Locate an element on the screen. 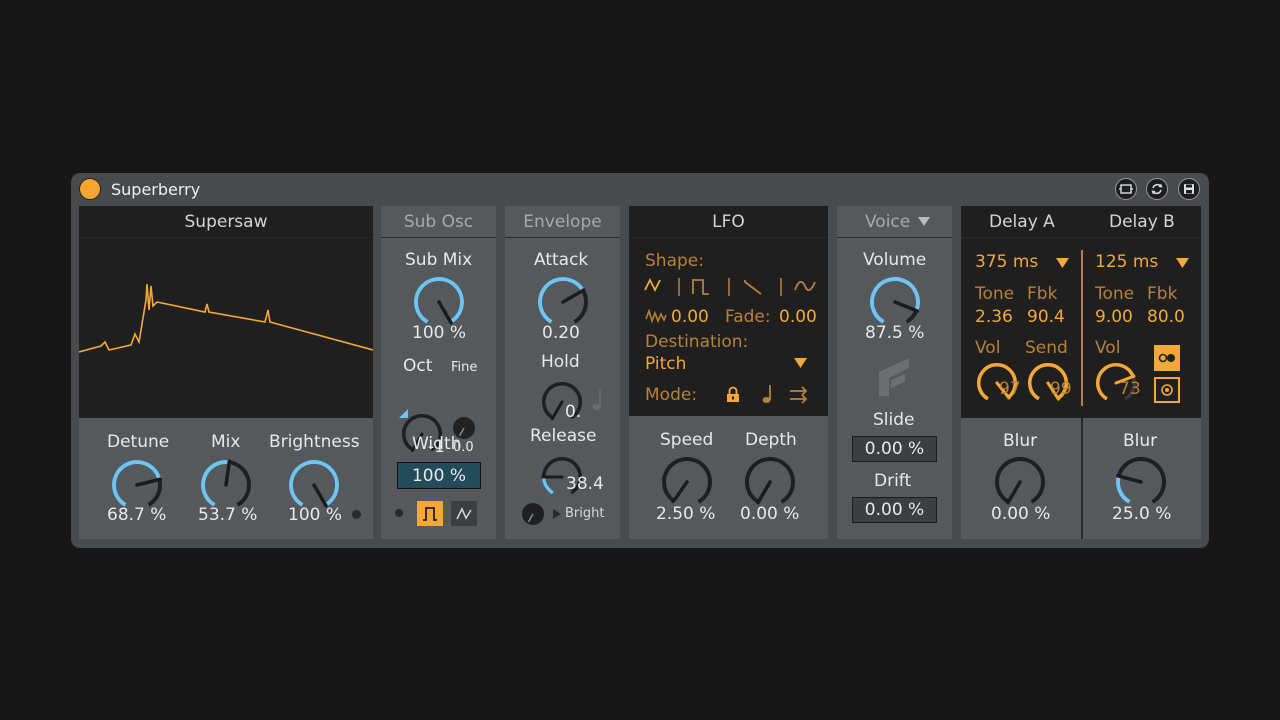 The width and height of the screenshot is (1280, 720). sub-mod-dot is located at coordinates (399, 513).